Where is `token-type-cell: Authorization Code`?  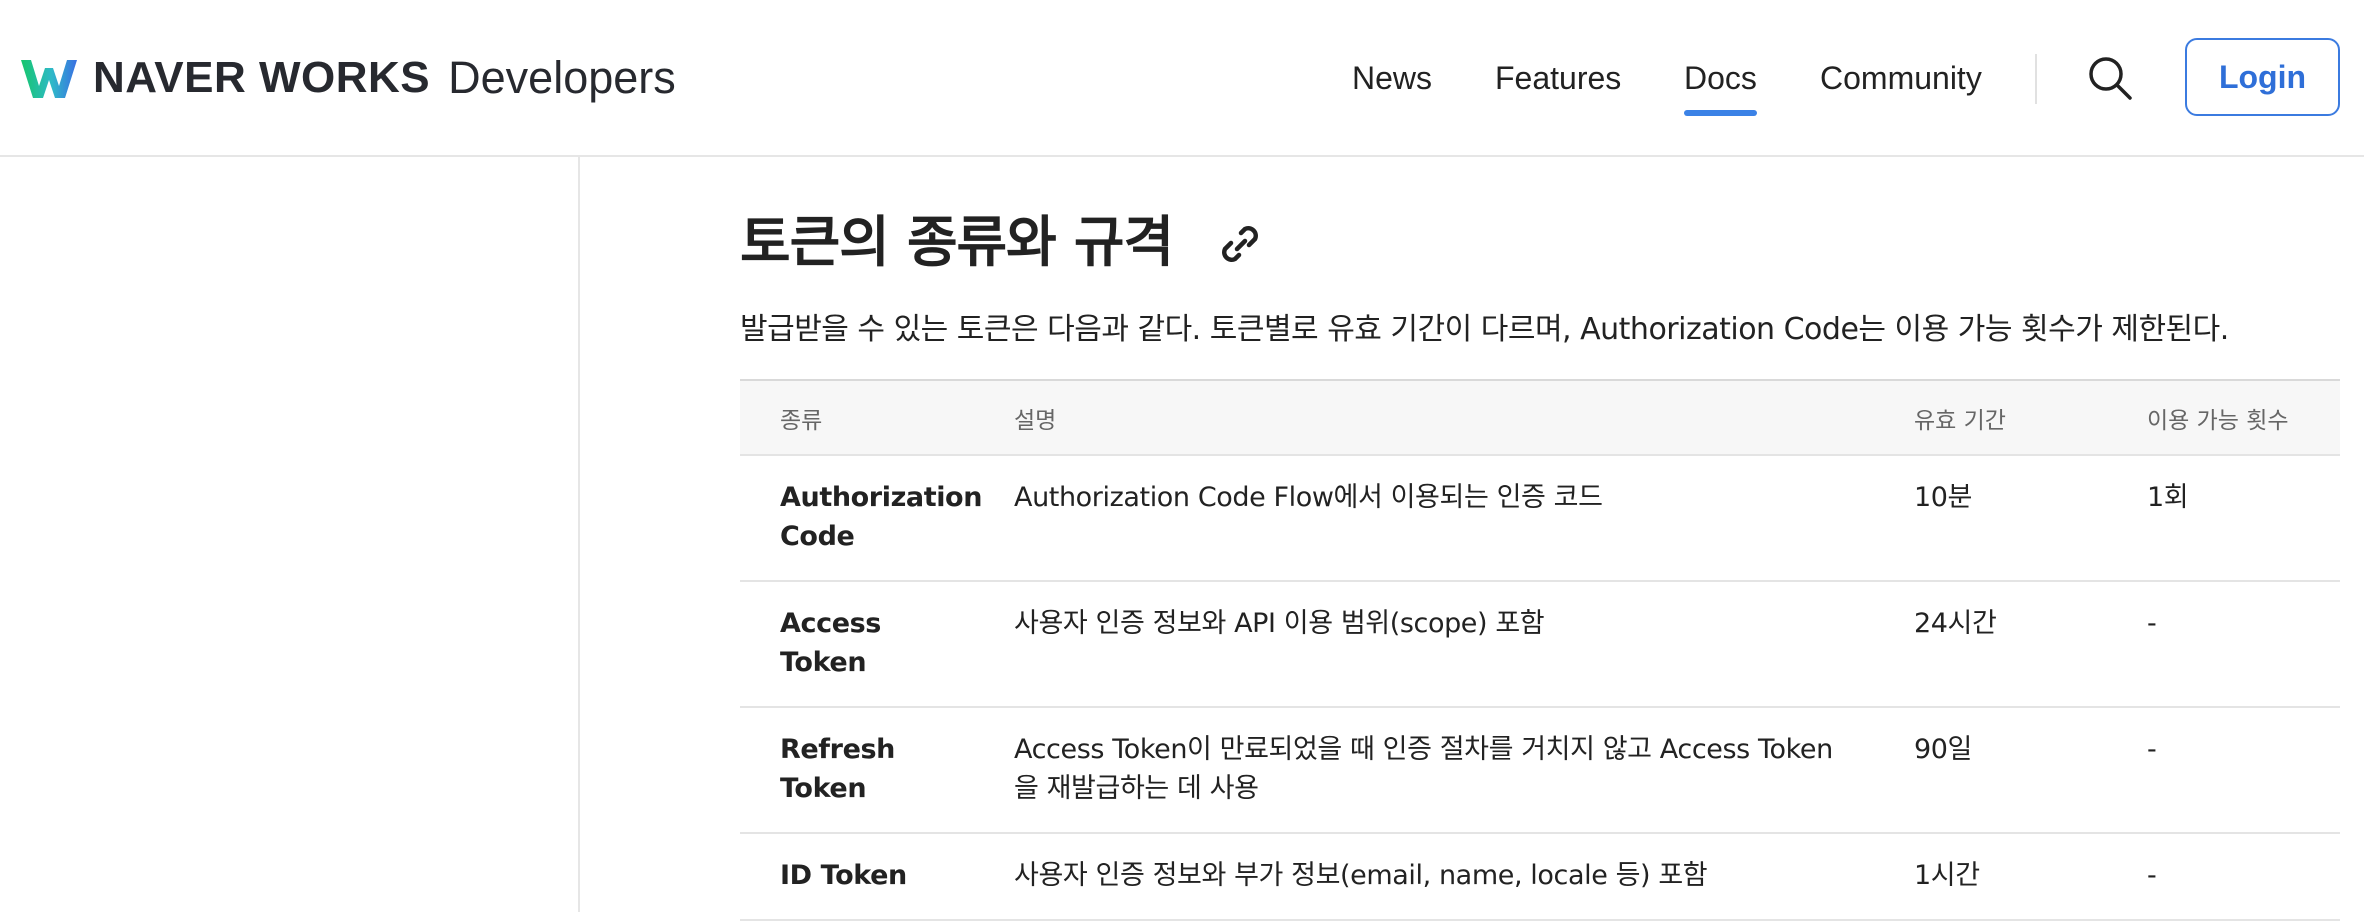
token-type-cell: Authorization Code is located at coordinates (861, 518).